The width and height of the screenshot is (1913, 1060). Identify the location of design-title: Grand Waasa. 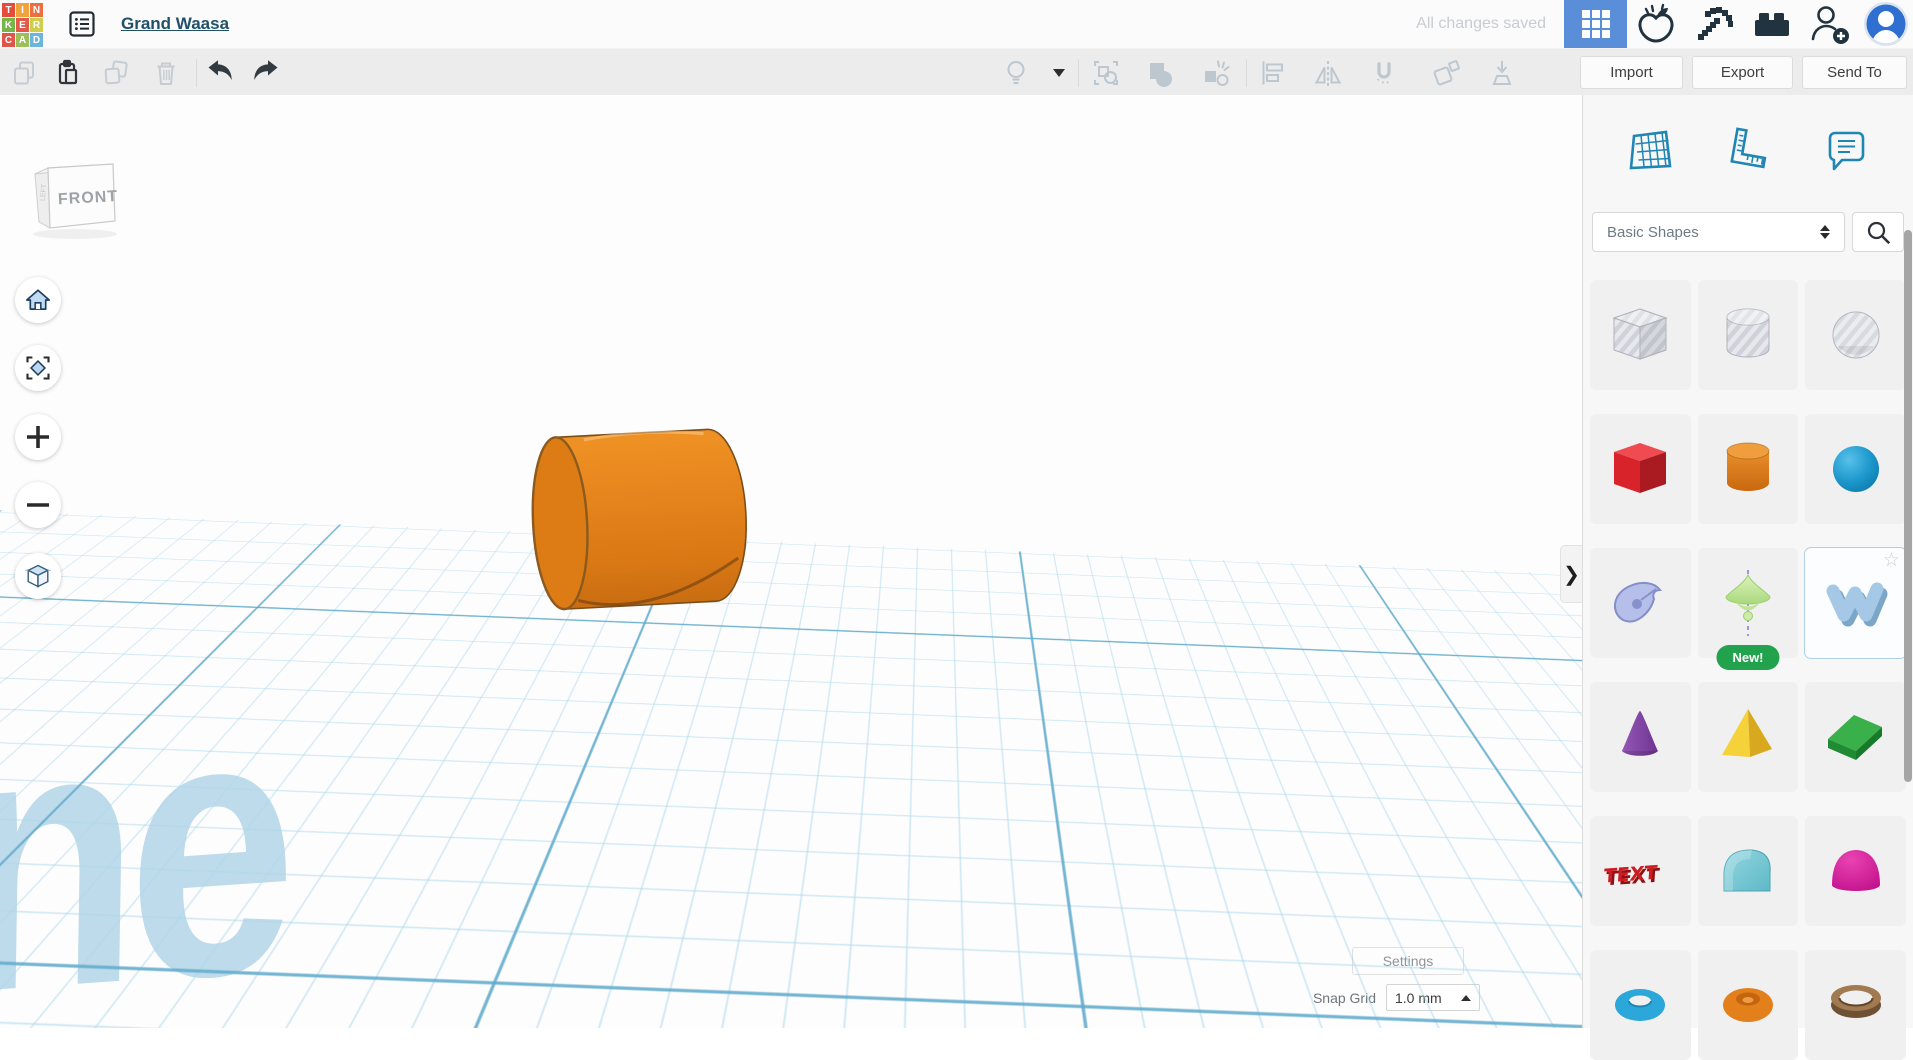
(175, 24).